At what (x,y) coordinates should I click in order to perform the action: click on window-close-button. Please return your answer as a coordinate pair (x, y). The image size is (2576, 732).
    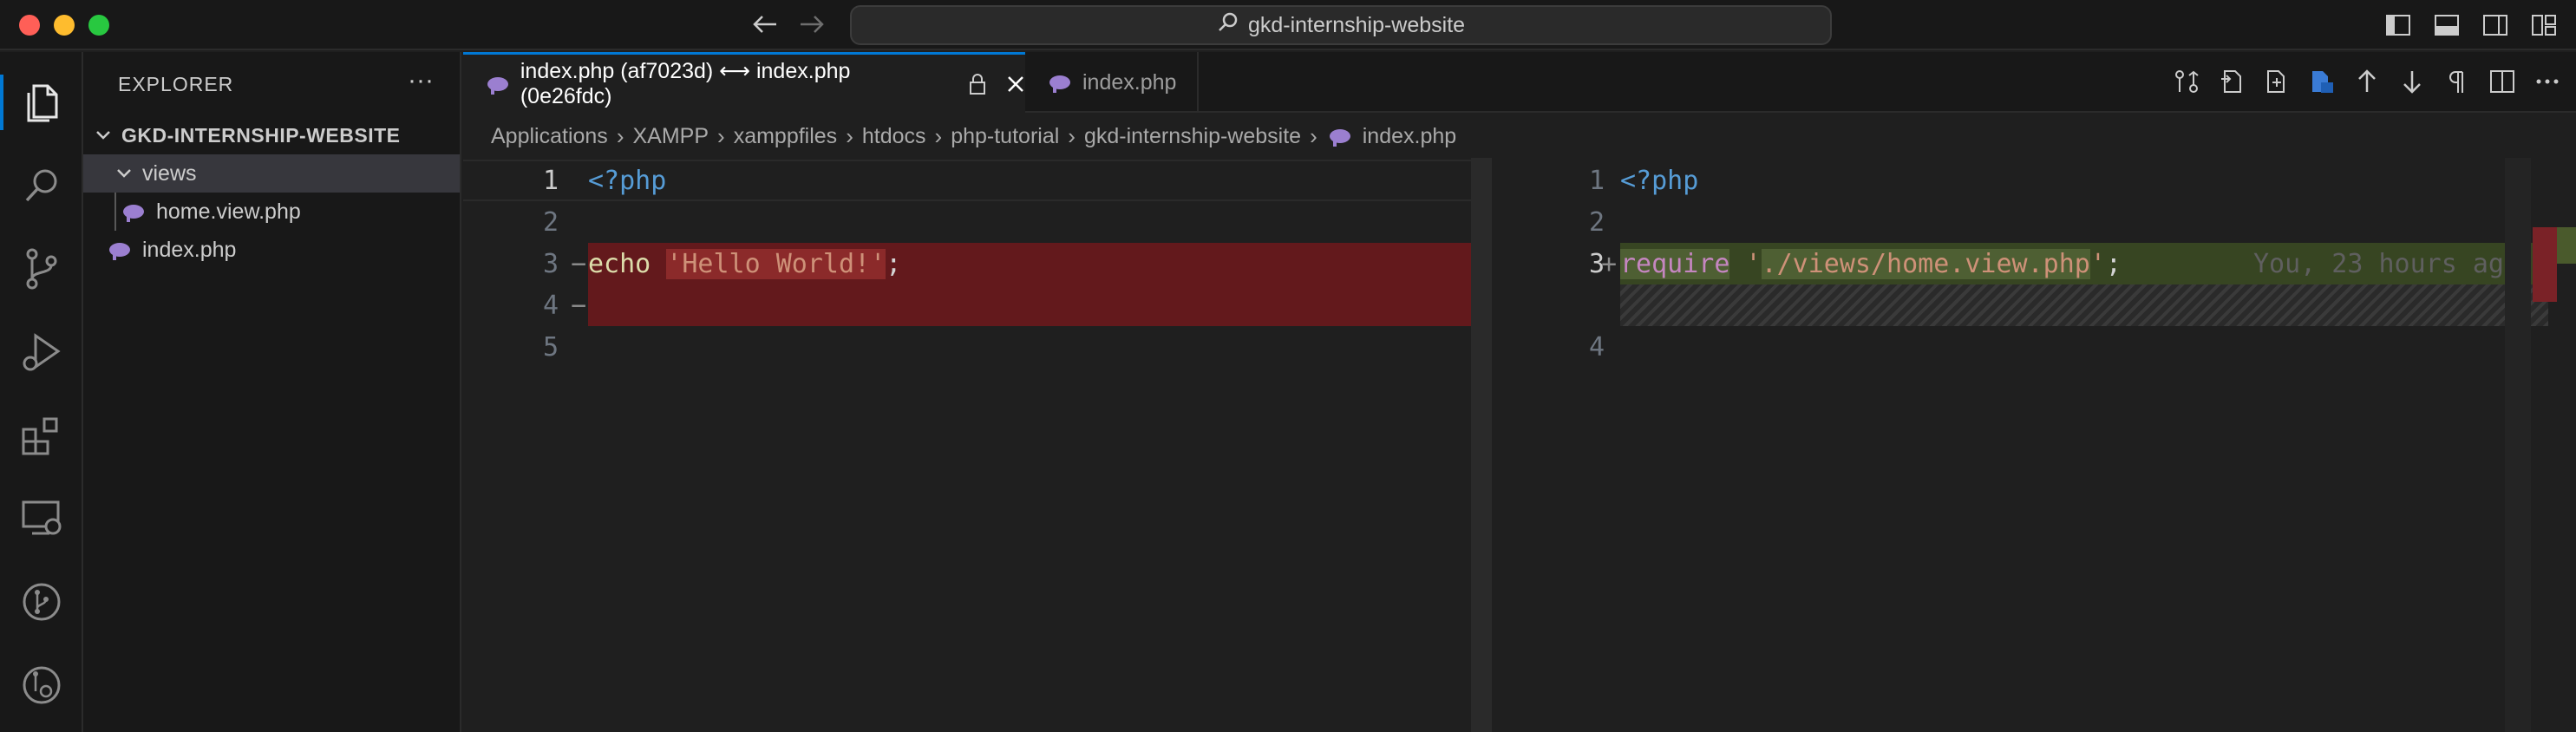
    Looking at the image, I should click on (29, 25).